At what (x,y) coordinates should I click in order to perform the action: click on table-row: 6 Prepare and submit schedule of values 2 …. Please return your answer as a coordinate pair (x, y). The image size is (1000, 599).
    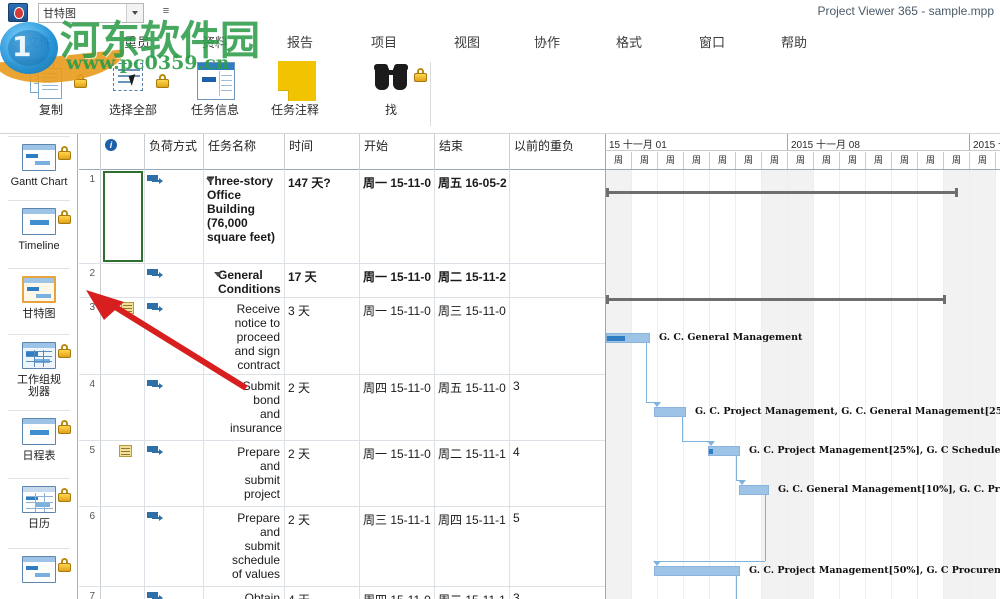
    Looking at the image, I should click on (342, 547).